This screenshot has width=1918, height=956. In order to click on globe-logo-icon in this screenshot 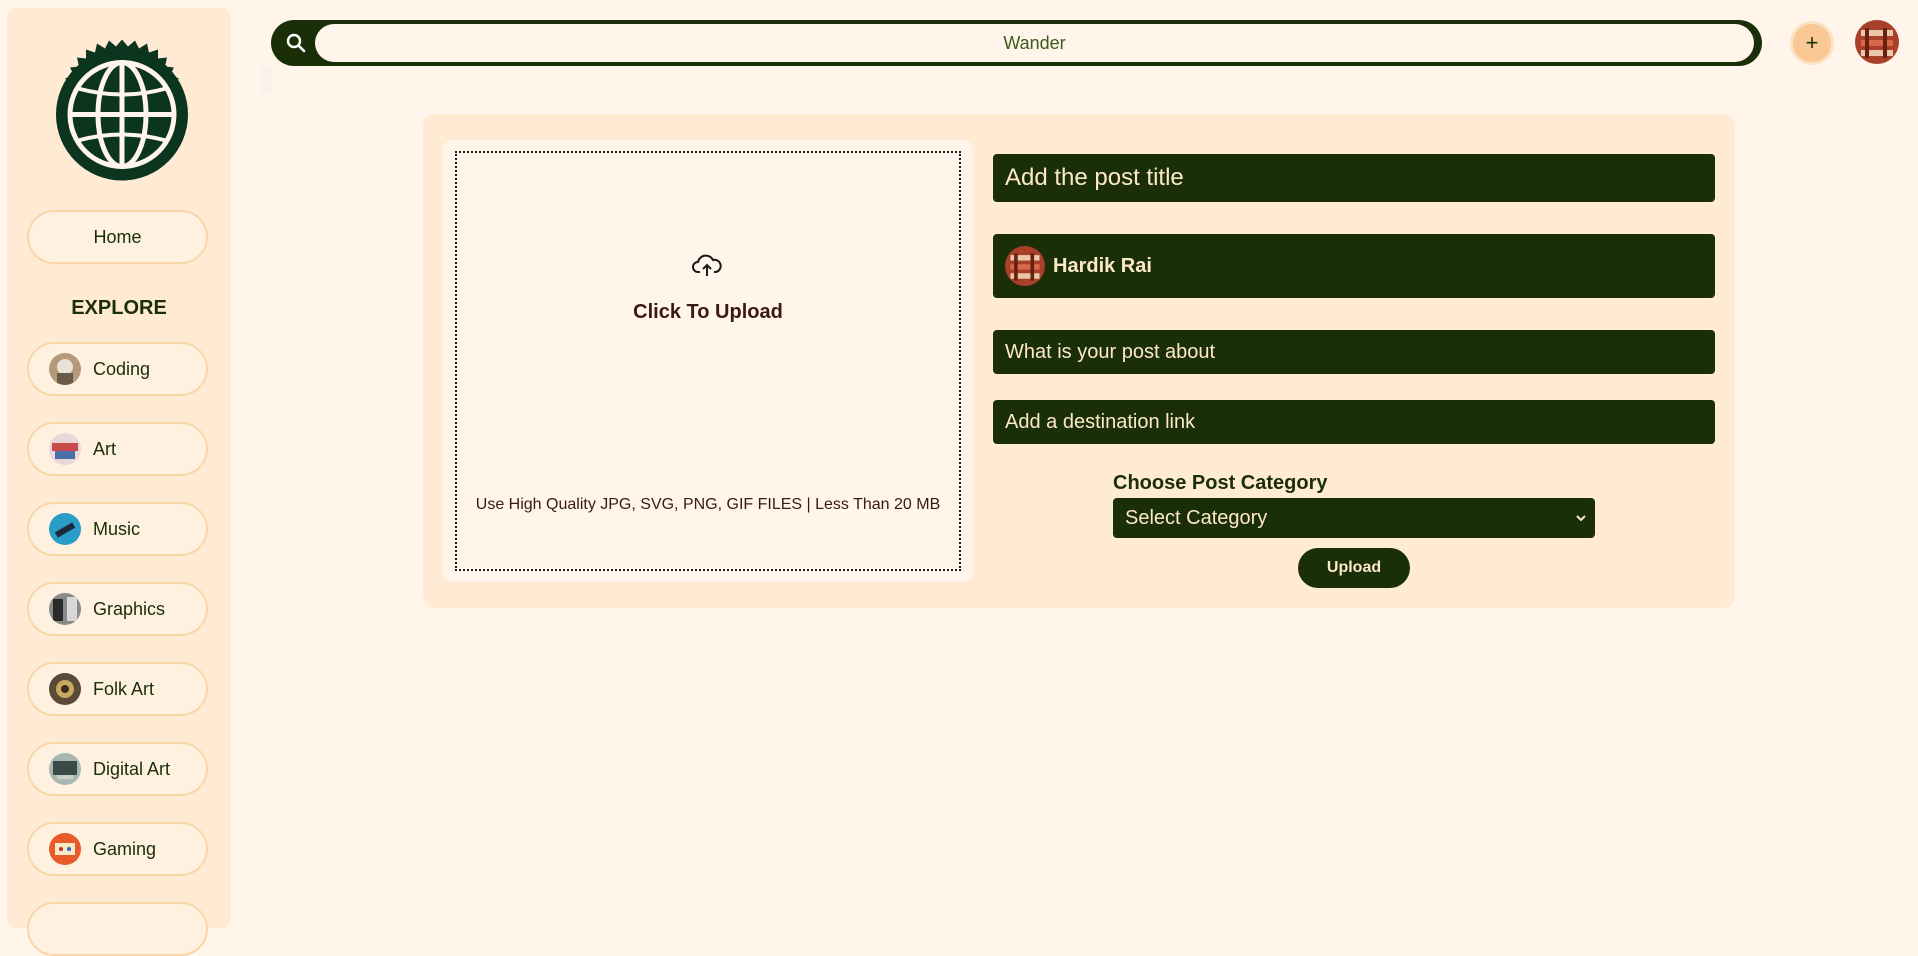, I will do `click(122, 114)`.